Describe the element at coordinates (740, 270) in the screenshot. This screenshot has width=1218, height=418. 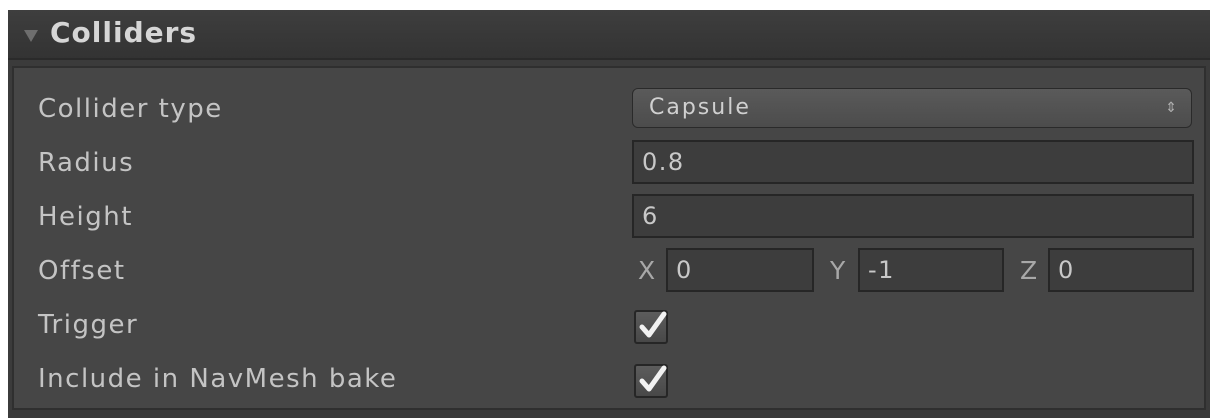
I see `offset-x-field: 0` at that location.